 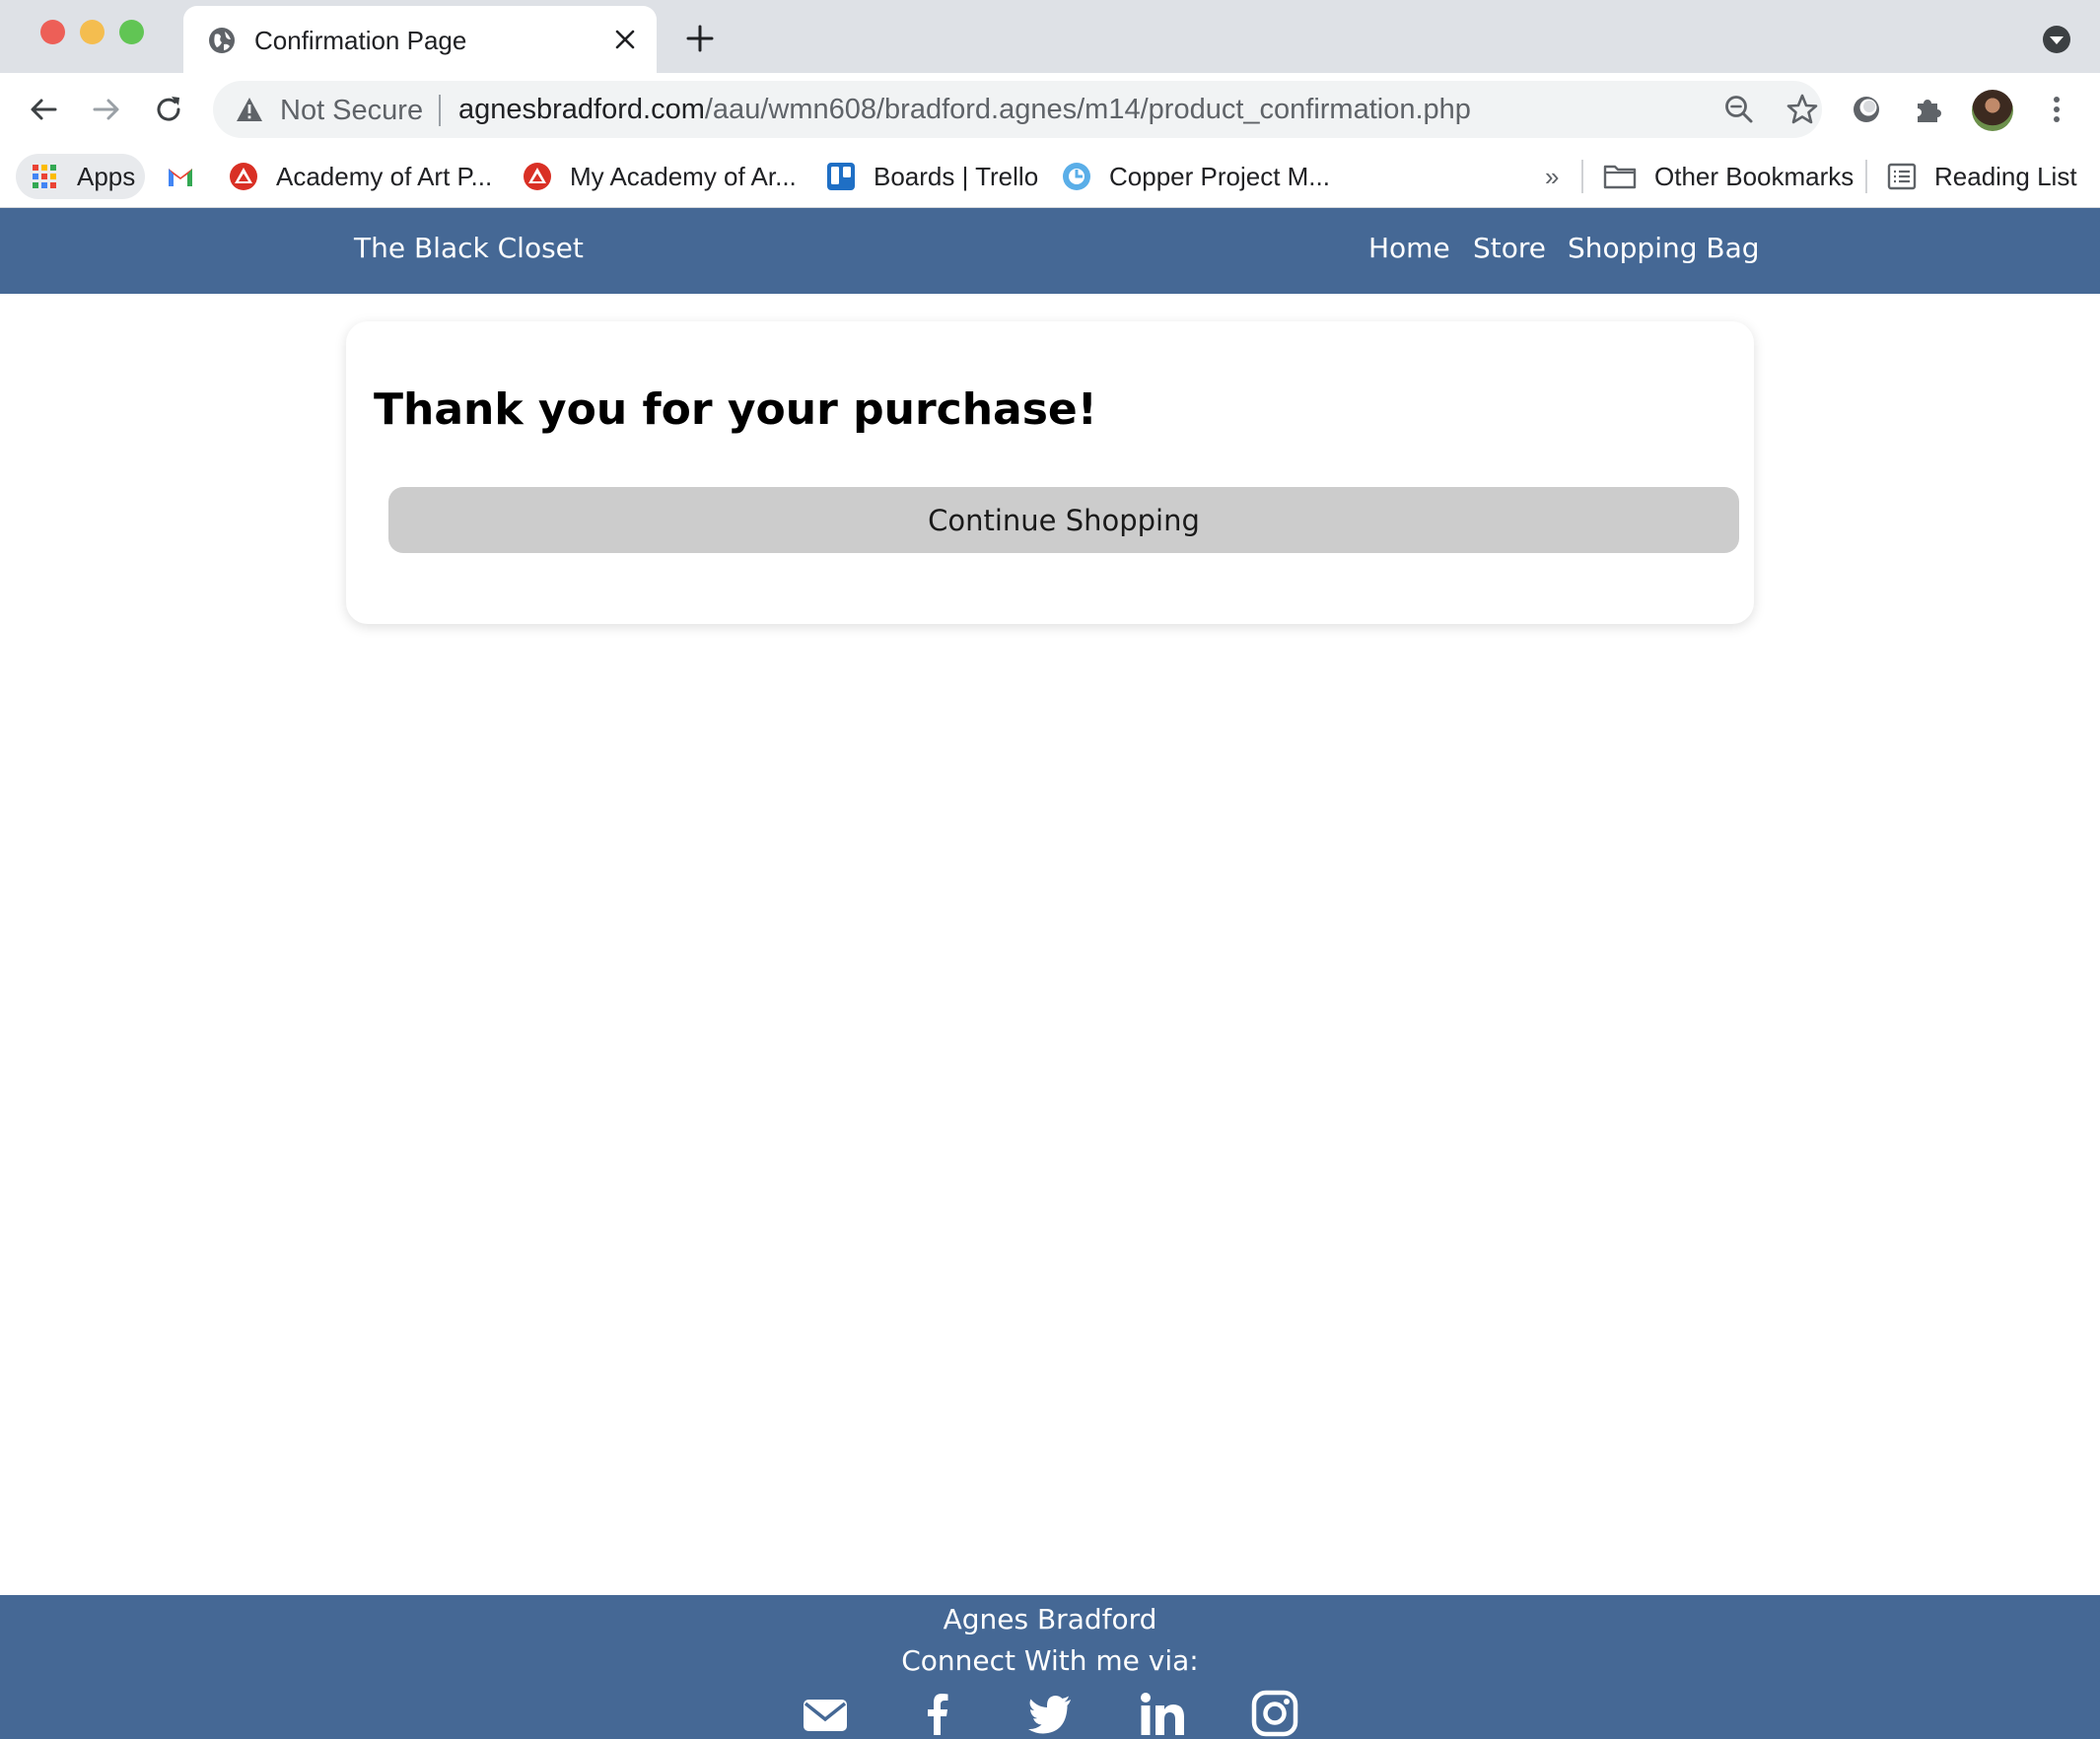 What do you see at coordinates (249, 109) in the screenshot?
I see `warning-icon` at bounding box center [249, 109].